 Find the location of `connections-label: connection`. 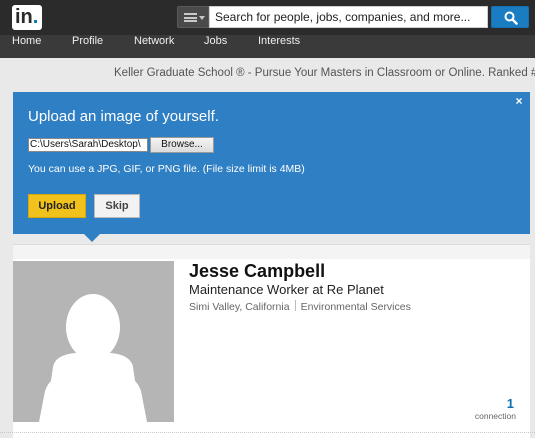

connections-label: connection is located at coordinates (495, 416).